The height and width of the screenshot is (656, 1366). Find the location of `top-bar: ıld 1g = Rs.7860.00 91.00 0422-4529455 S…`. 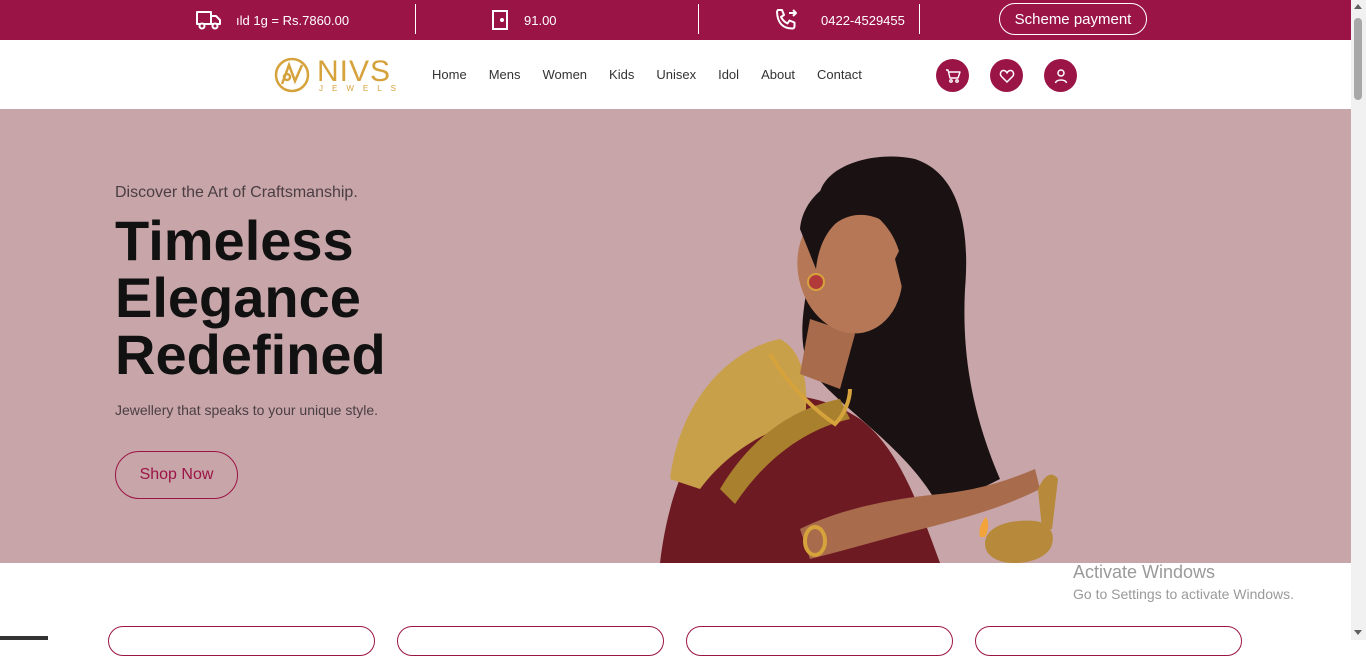

top-bar: ıld 1g = Rs.7860.00 91.00 0422-4529455 S… is located at coordinates (675, 20).